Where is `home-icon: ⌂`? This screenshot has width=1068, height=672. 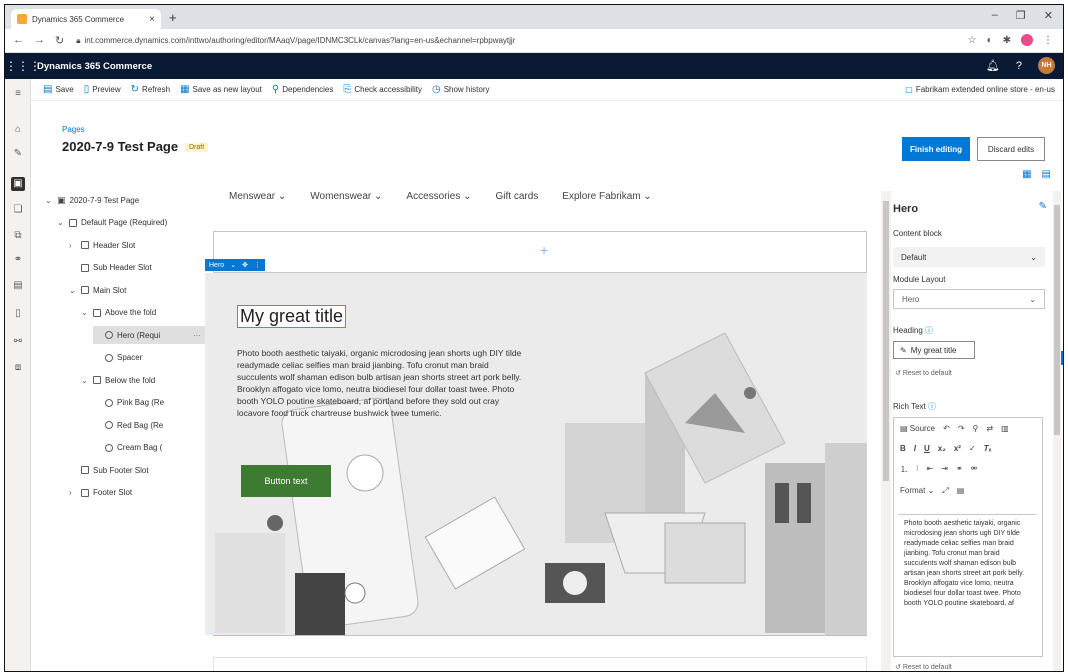
home-icon: ⌂ is located at coordinates (18, 130).